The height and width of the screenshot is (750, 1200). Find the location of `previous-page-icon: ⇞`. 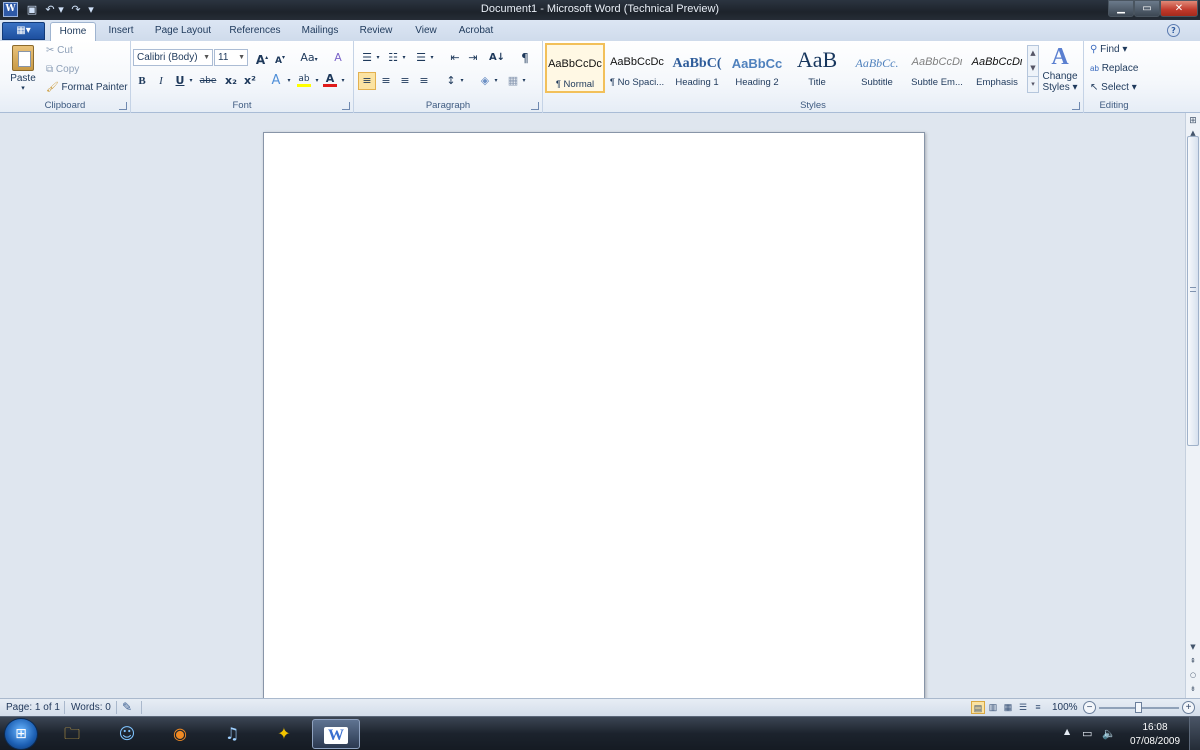

previous-page-icon: ⇞ is located at coordinates (1193, 661).